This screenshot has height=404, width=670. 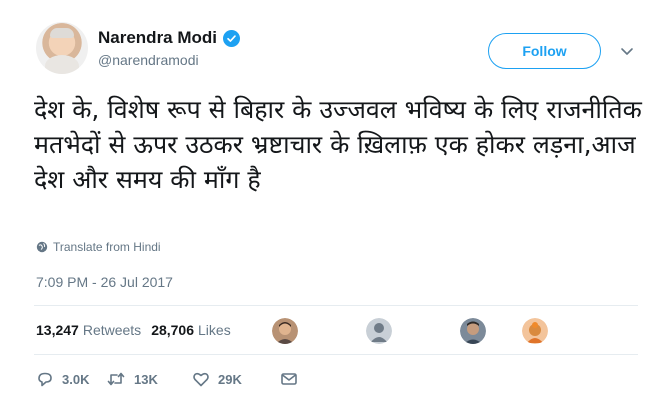 I want to click on like-icon, so click(x=201, y=379).